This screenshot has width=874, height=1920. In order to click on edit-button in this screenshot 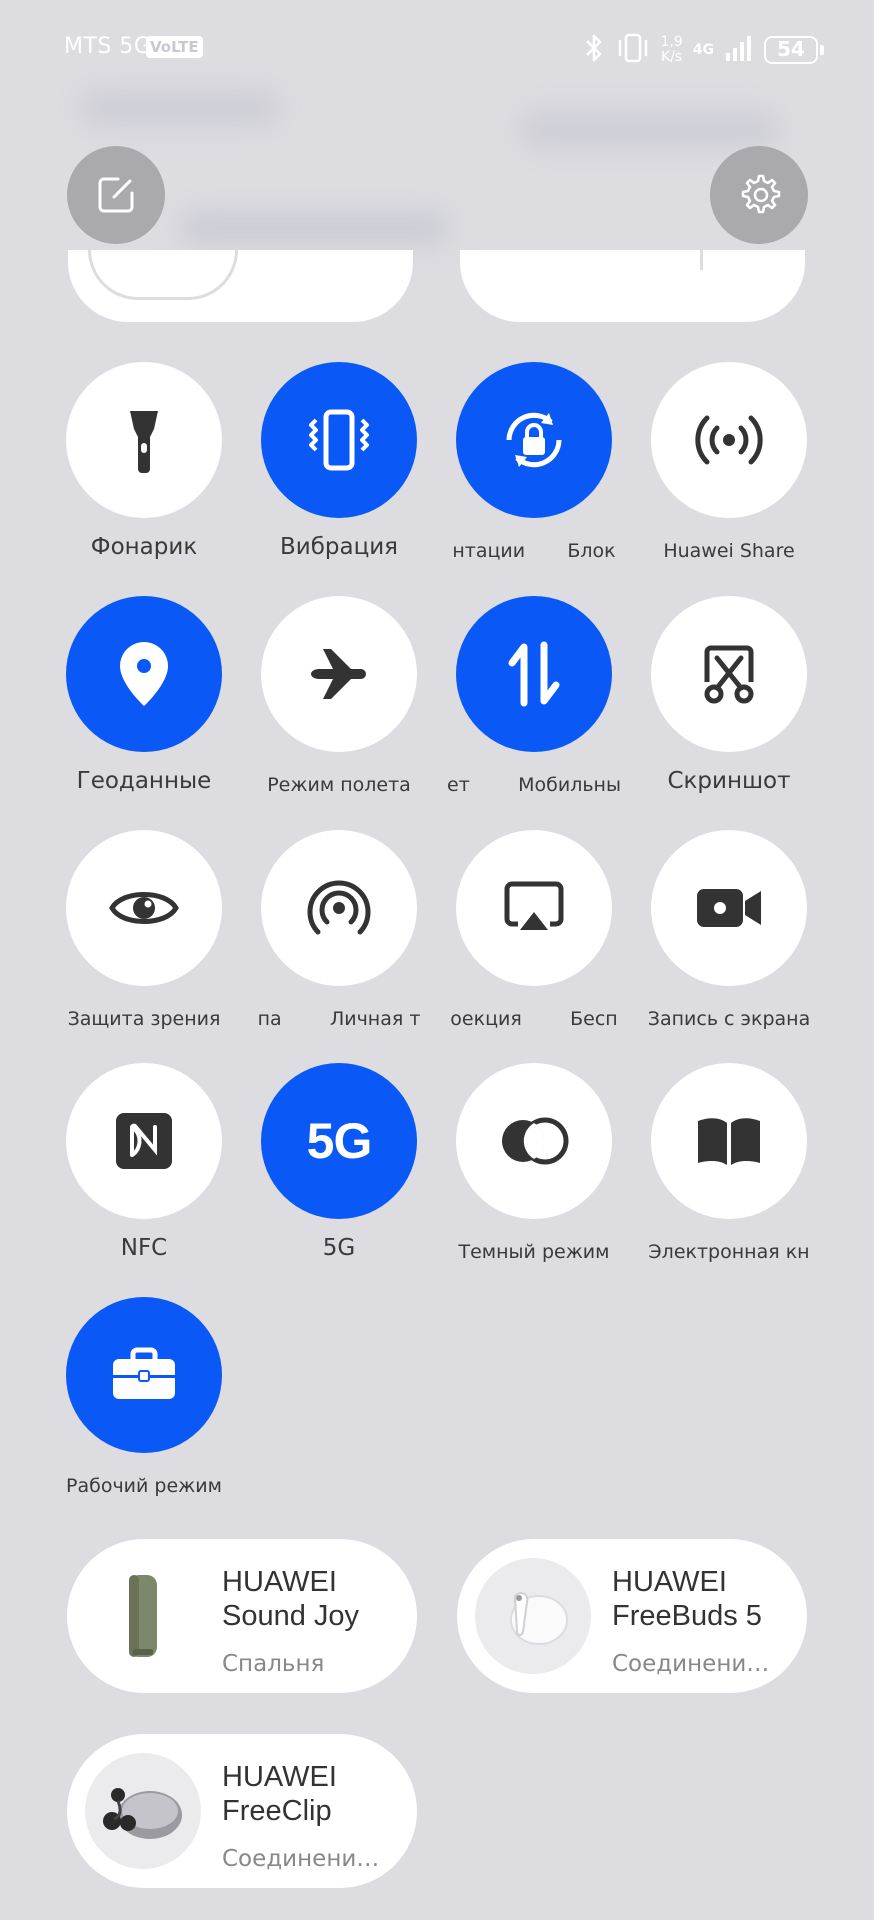, I will do `click(116, 195)`.